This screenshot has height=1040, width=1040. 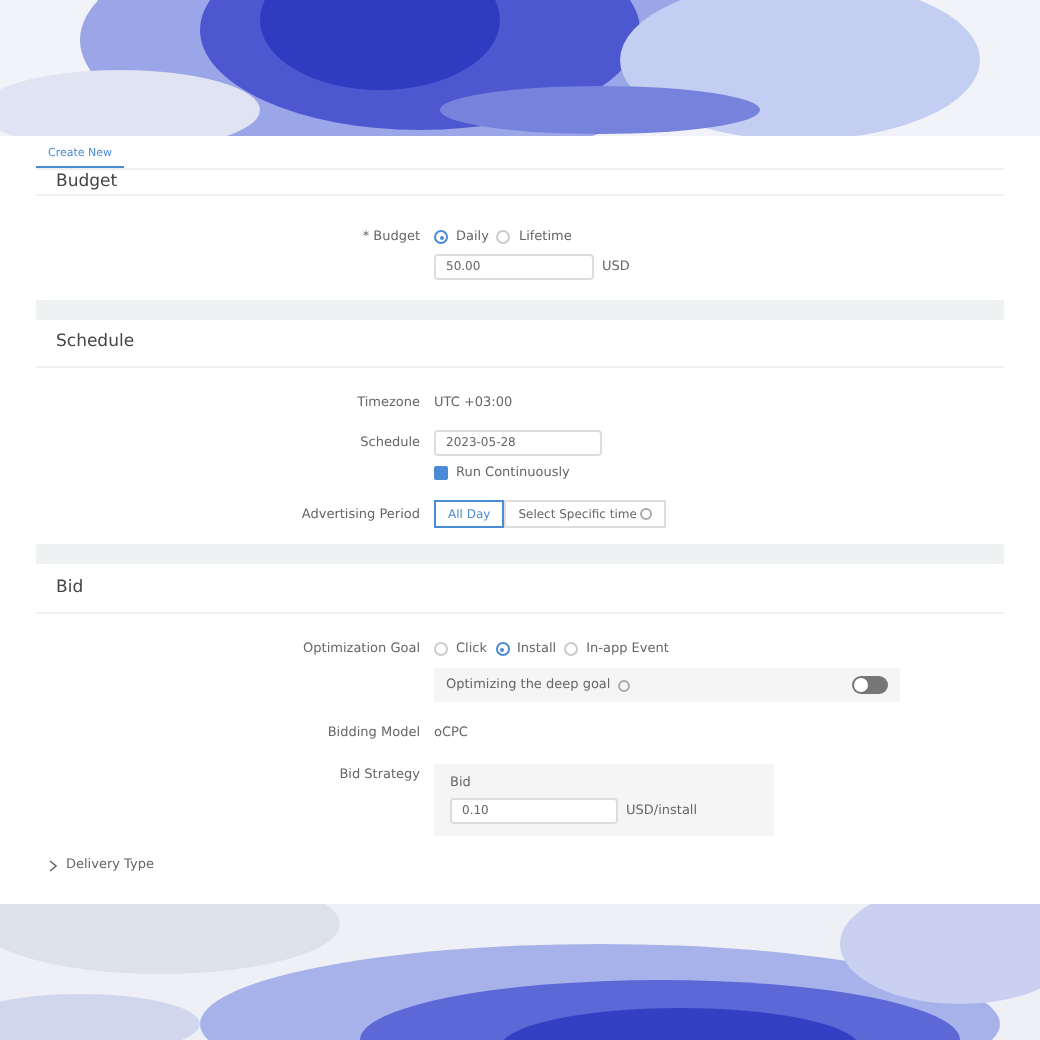 I want to click on checkbox, so click(x=441, y=473).